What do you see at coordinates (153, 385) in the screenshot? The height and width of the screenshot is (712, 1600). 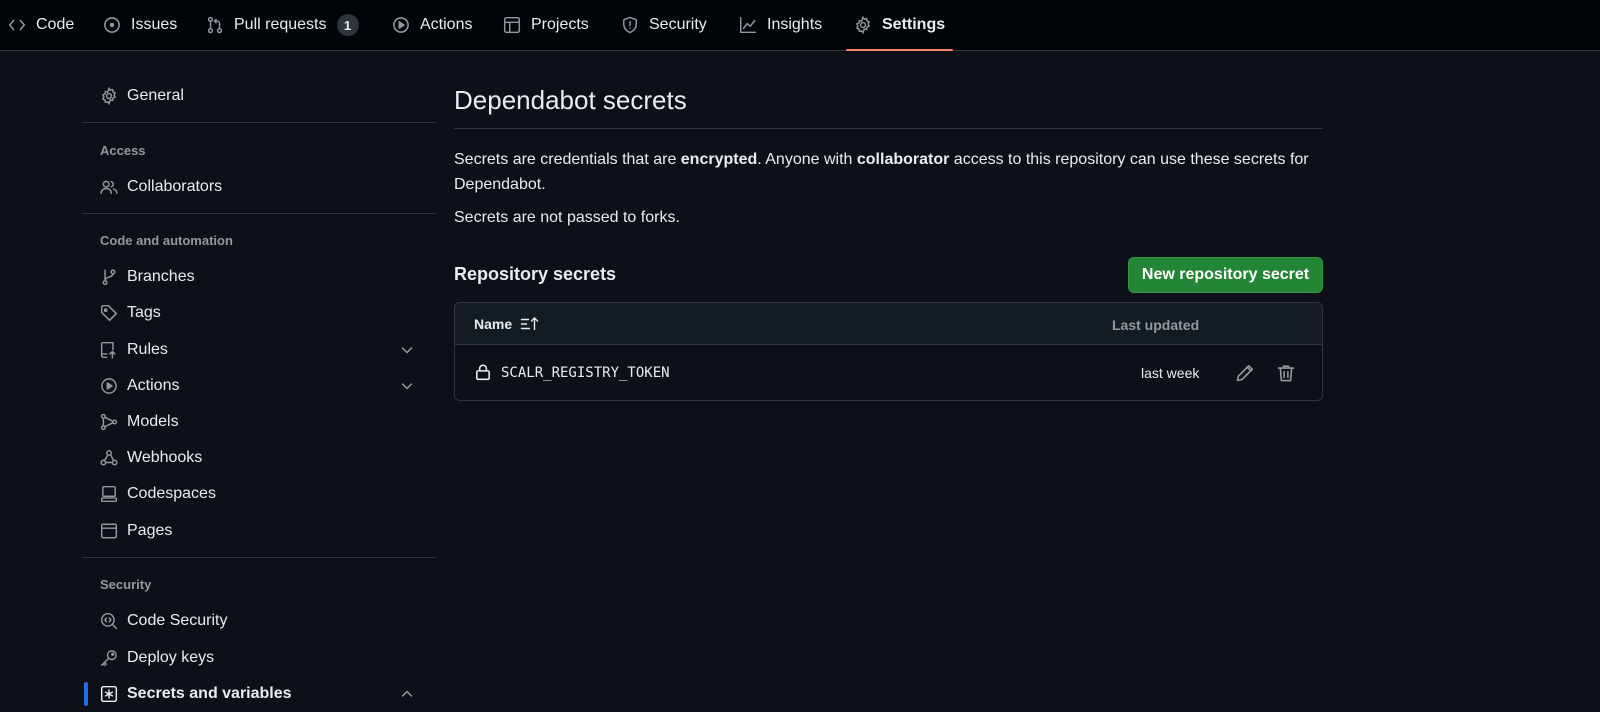 I see `sidebar-item-label: Actions` at bounding box center [153, 385].